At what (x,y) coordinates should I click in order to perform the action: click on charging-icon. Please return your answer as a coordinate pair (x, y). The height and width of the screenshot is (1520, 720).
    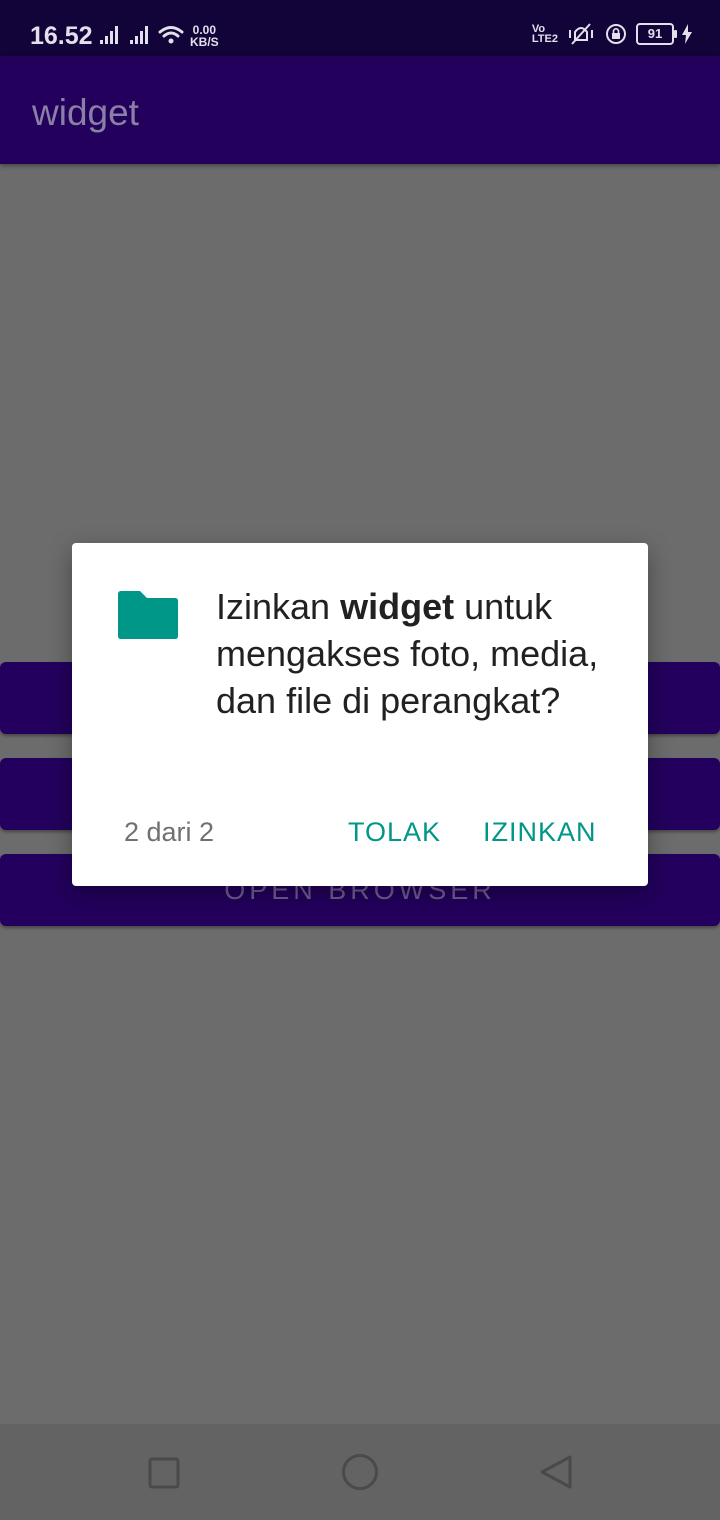
    Looking at the image, I should click on (687, 34).